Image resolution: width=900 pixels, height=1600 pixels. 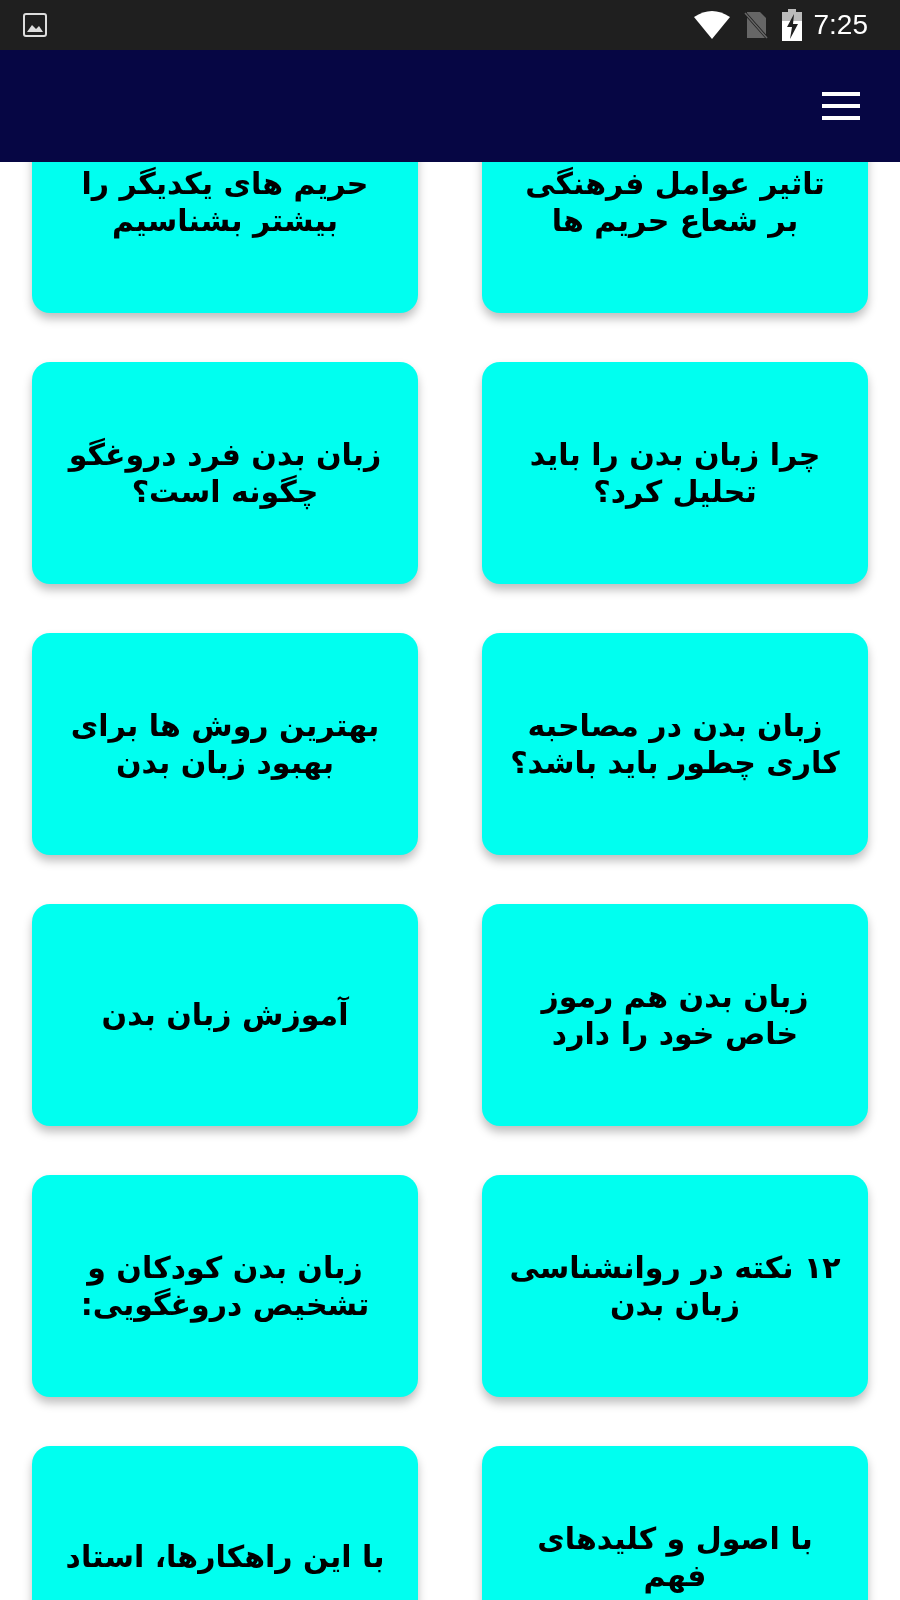 I want to click on topic-card: زبان بدن فرد دروغگو چگونه است؟, so click(x=225, y=473).